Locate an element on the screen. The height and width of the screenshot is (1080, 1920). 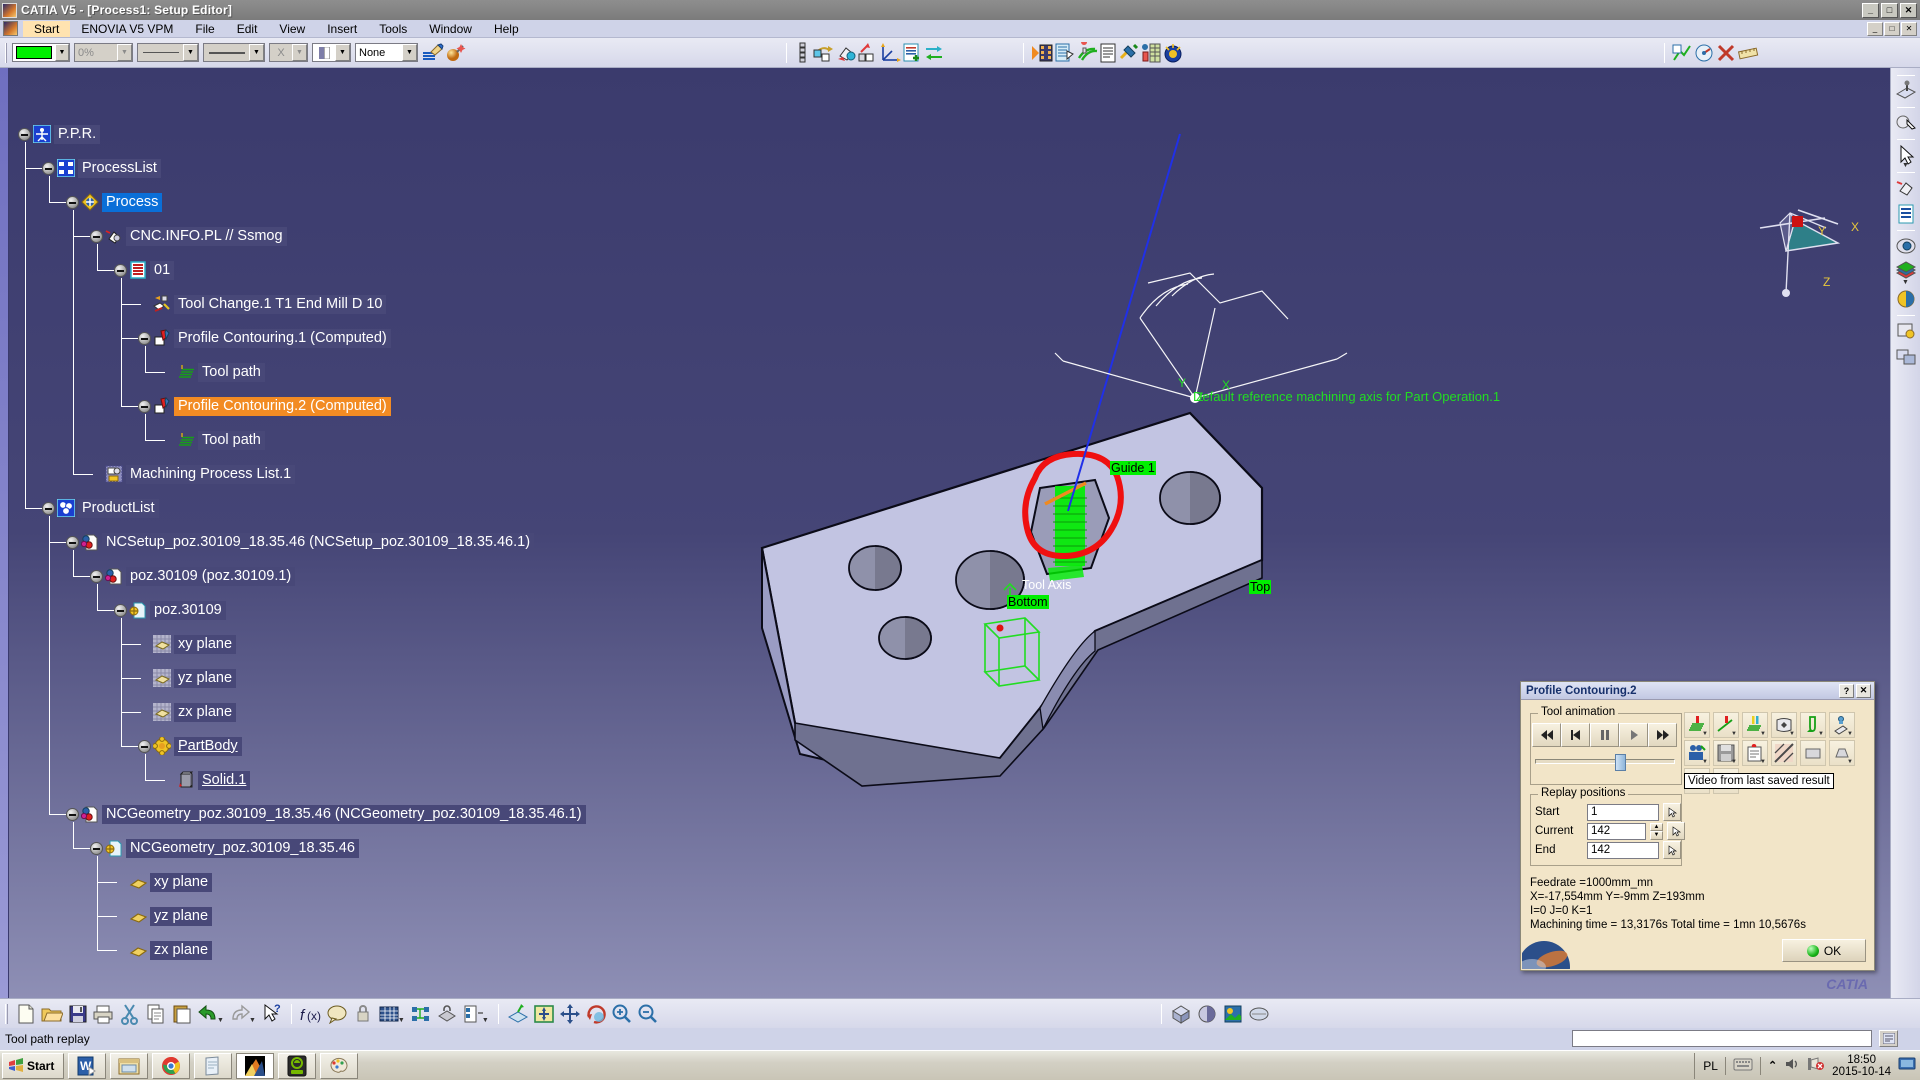
paste-icon is located at coordinates (182, 1014).